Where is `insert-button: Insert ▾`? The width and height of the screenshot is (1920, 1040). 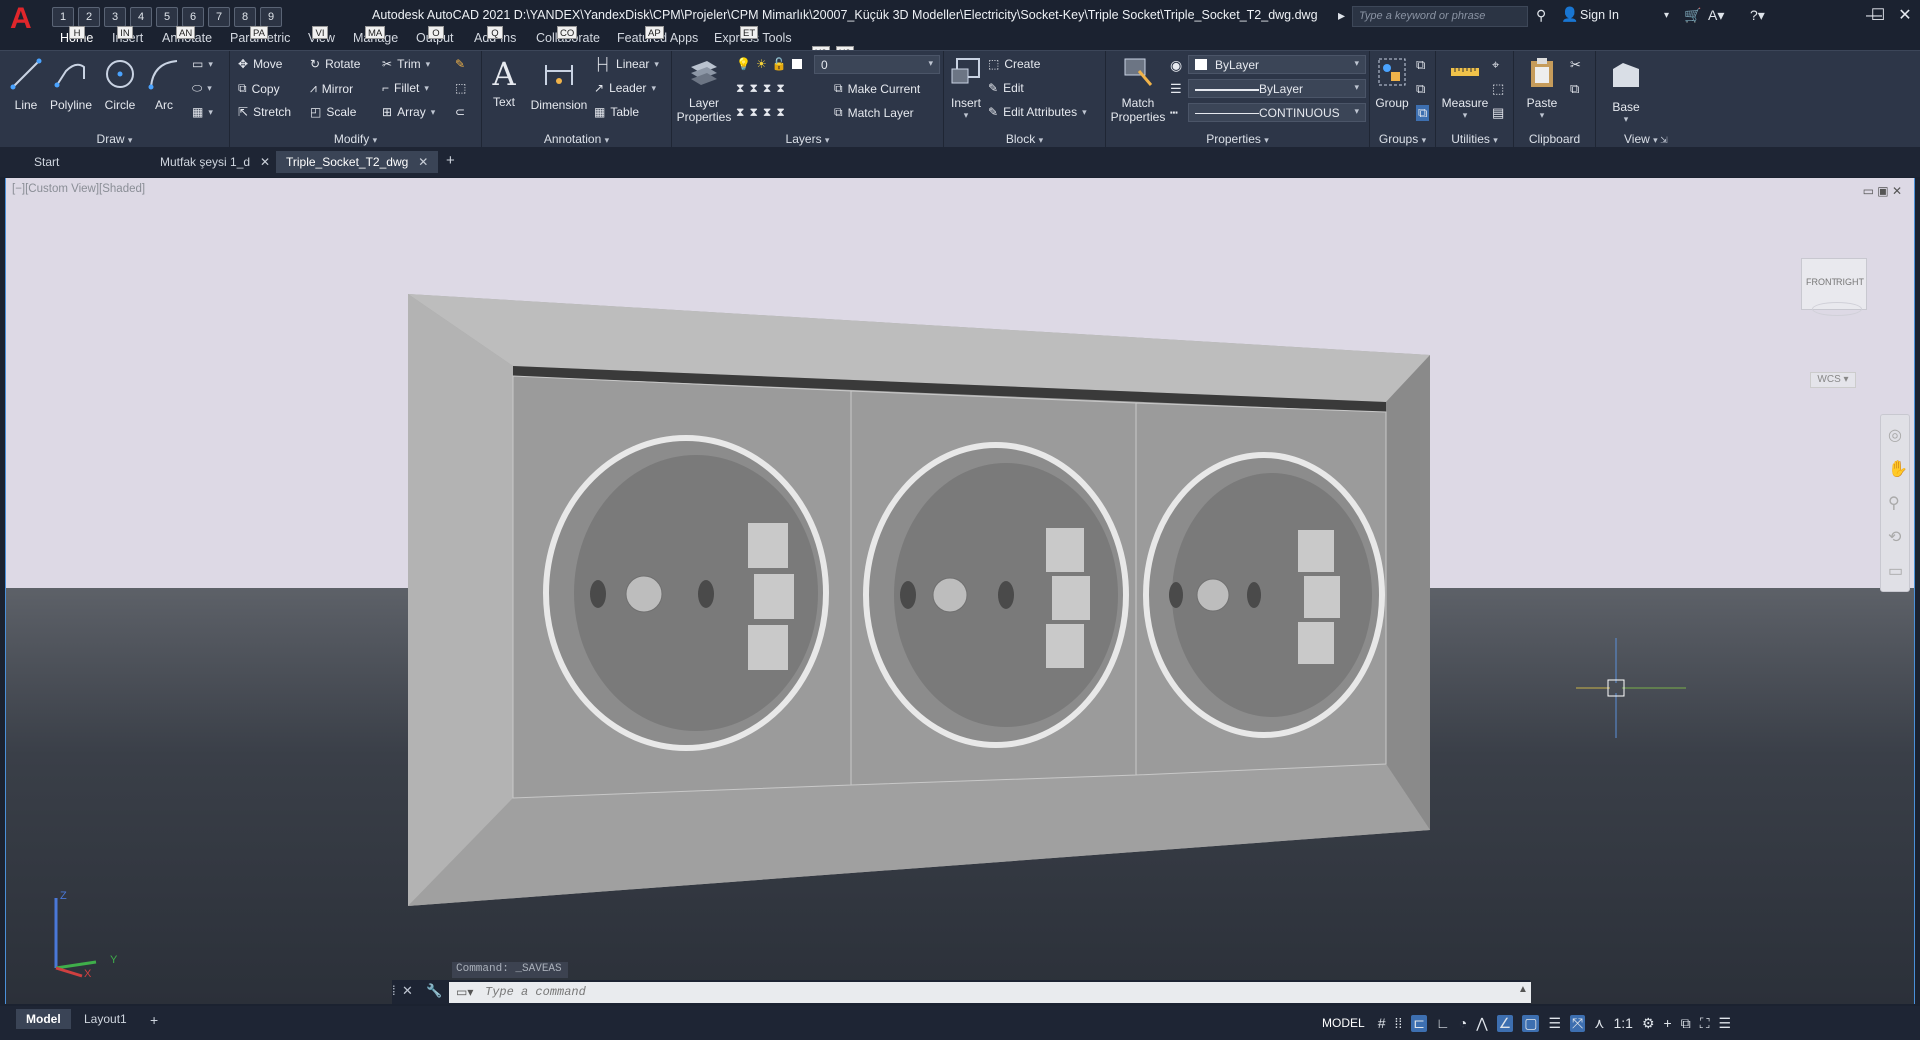 insert-button: Insert ▾ is located at coordinates (966, 88).